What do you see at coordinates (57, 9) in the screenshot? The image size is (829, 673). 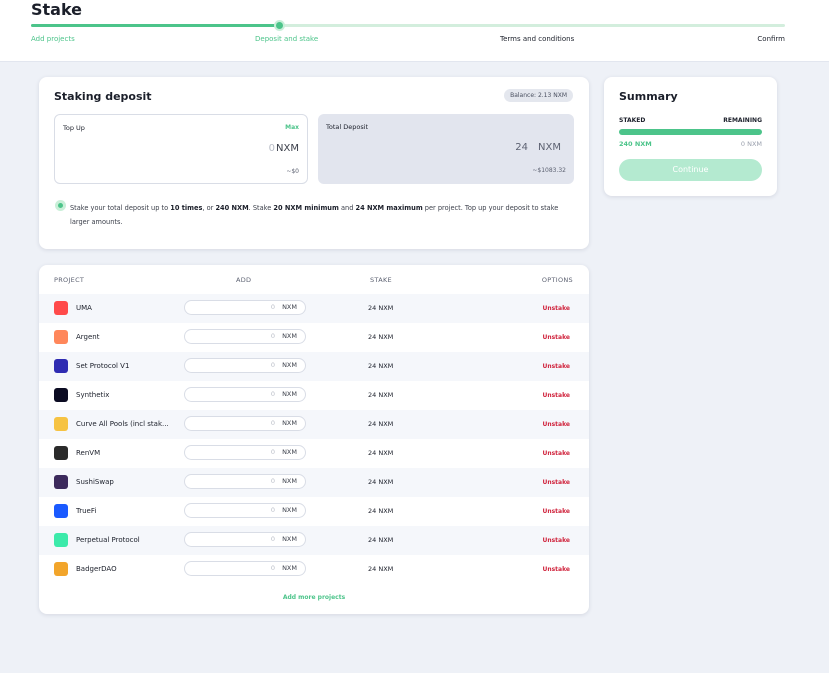 I see `page-title: Stake` at bounding box center [57, 9].